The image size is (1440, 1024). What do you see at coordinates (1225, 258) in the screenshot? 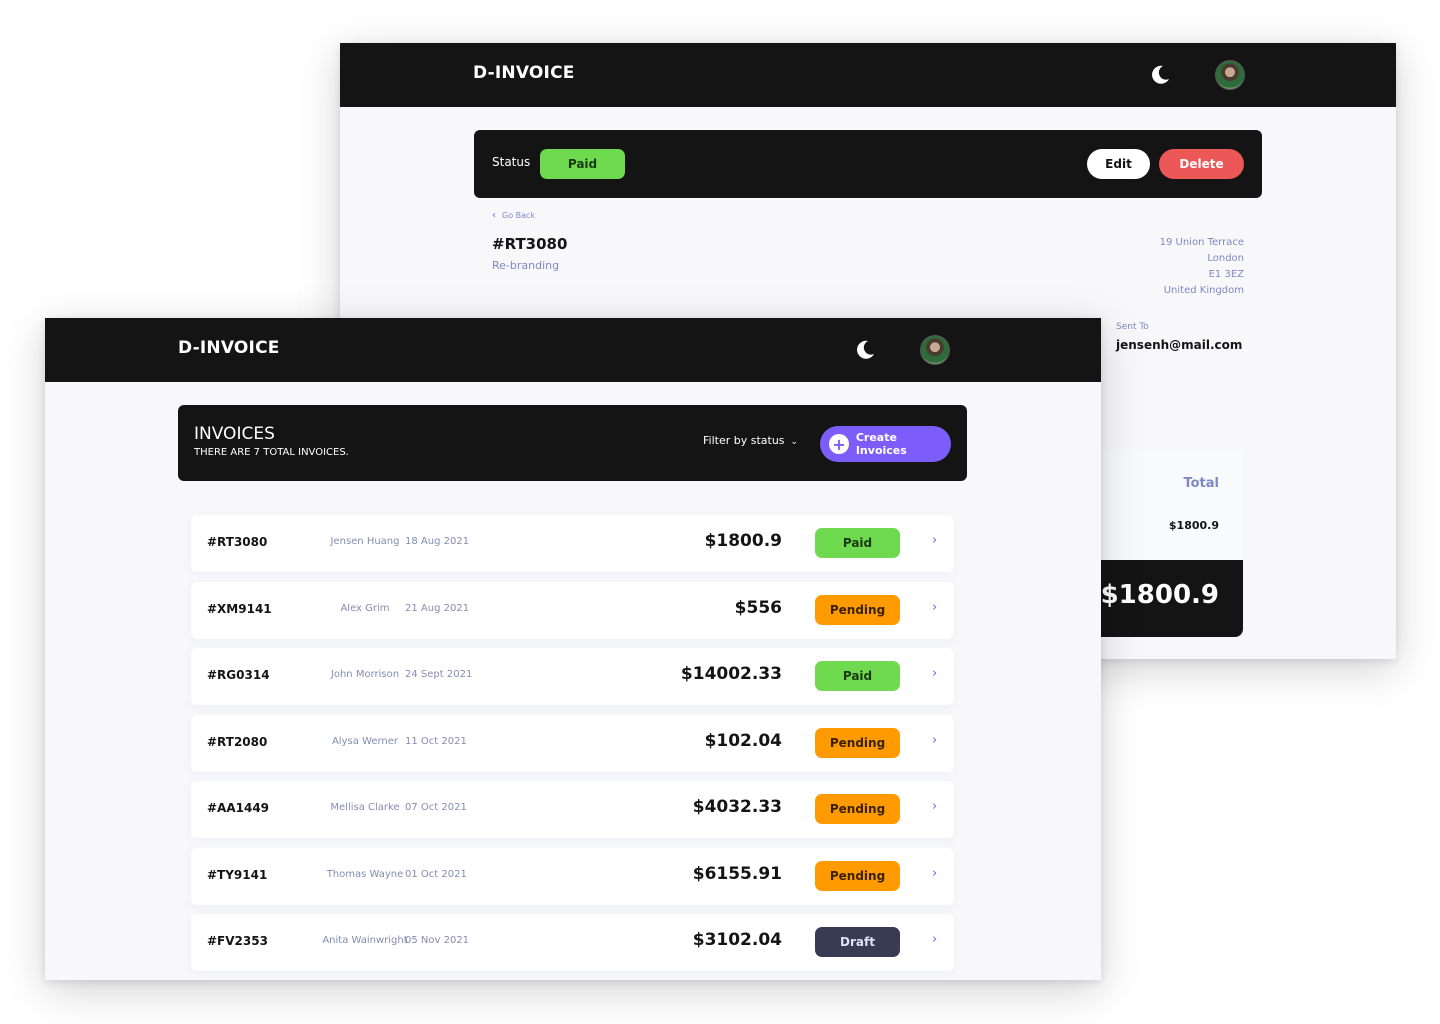
I see `address-city: London` at bounding box center [1225, 258].